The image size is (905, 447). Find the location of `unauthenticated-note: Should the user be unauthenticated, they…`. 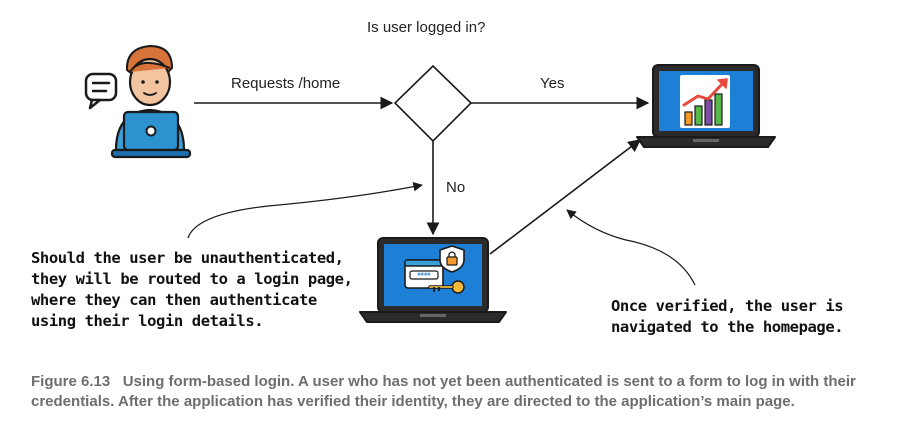

unauthenticated-note: Should the user be unauthenticated, they… is located at coordinates (192, 290).